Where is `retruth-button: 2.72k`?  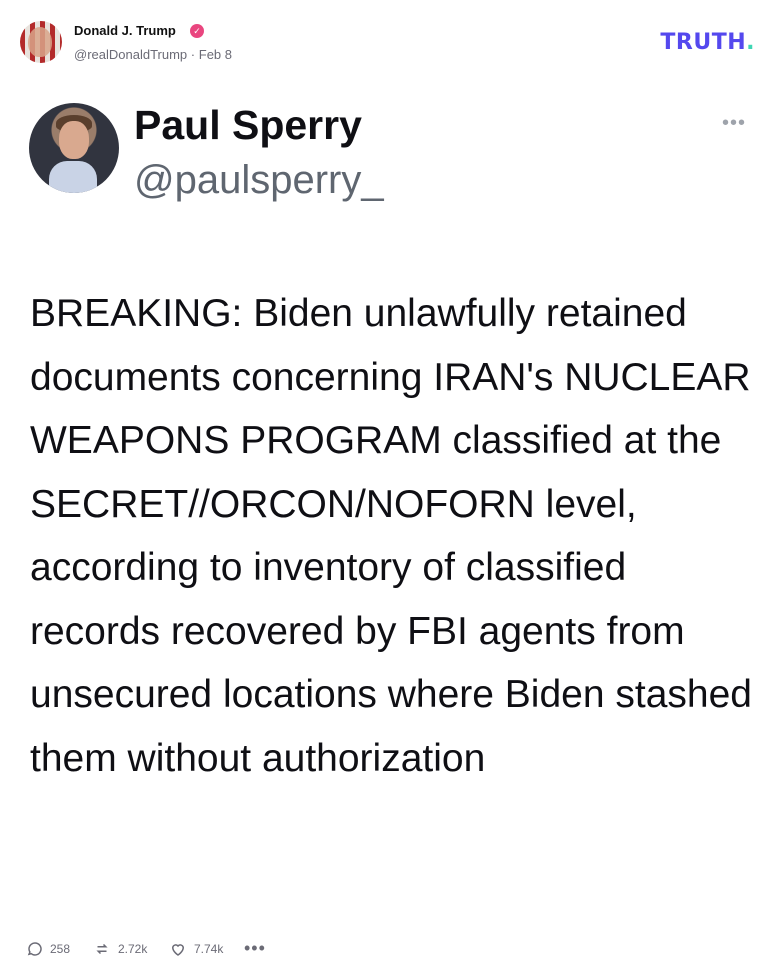
retruth-button: 2.72k is located at coordinates (119, 949).